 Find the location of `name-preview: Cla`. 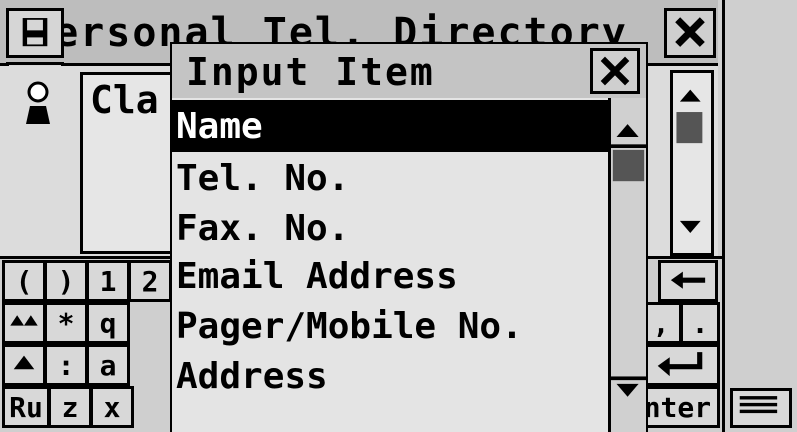

name-preview: Cla is located at coordinates (124, 100).